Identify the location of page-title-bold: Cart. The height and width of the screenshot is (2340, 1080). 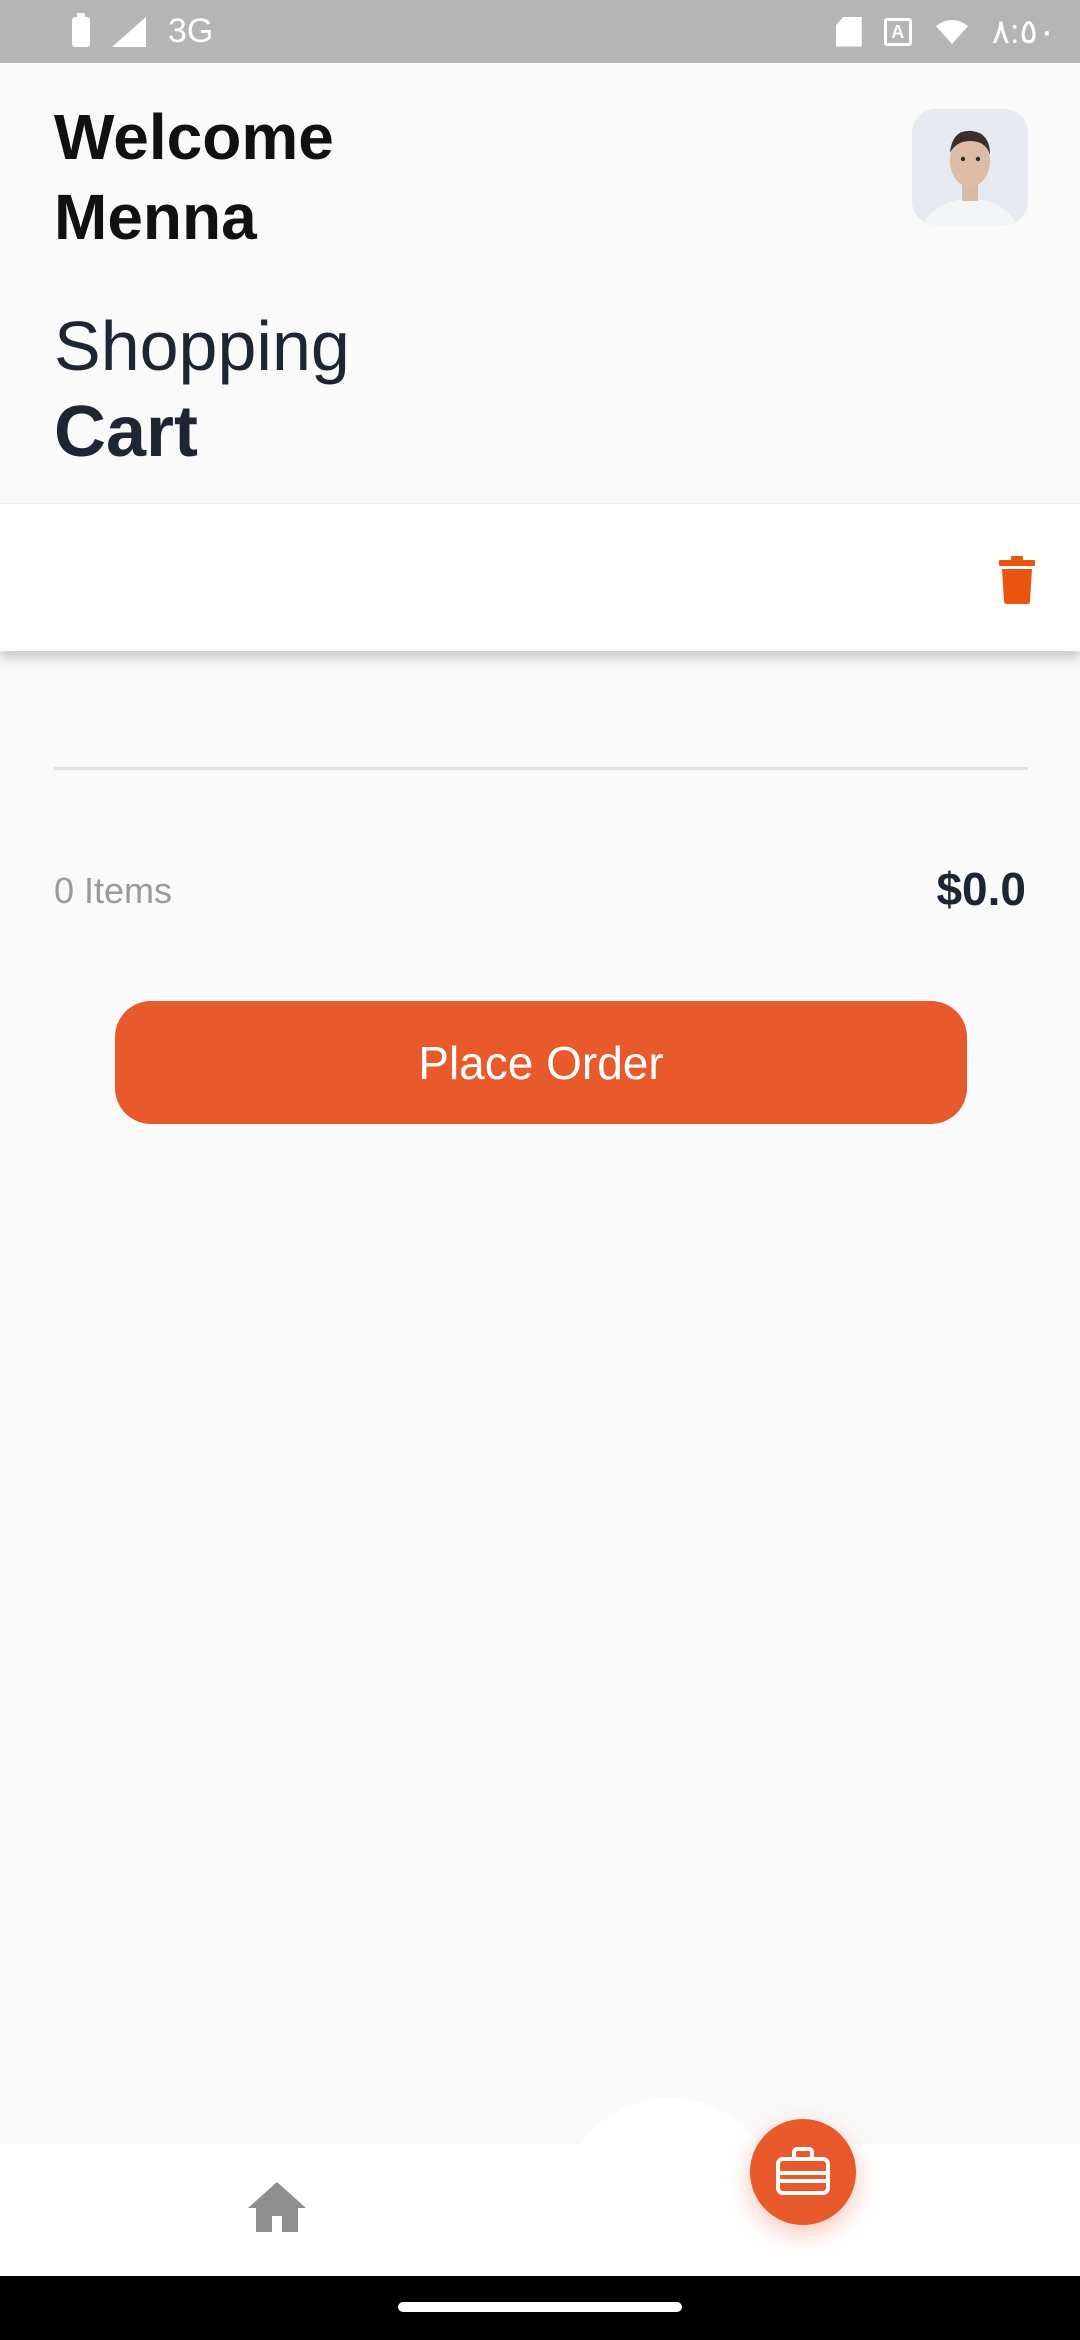
(126, 432).